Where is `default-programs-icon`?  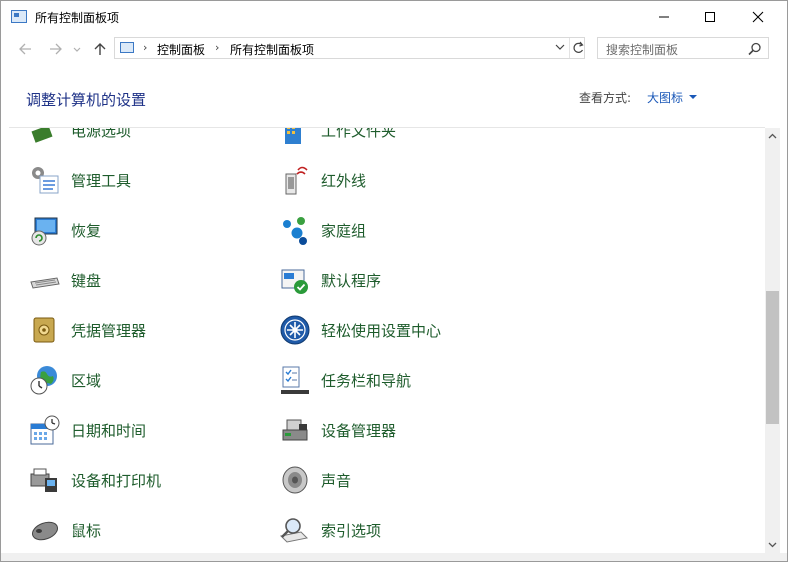 default-programs-icon is located at coordinates (294, 281).